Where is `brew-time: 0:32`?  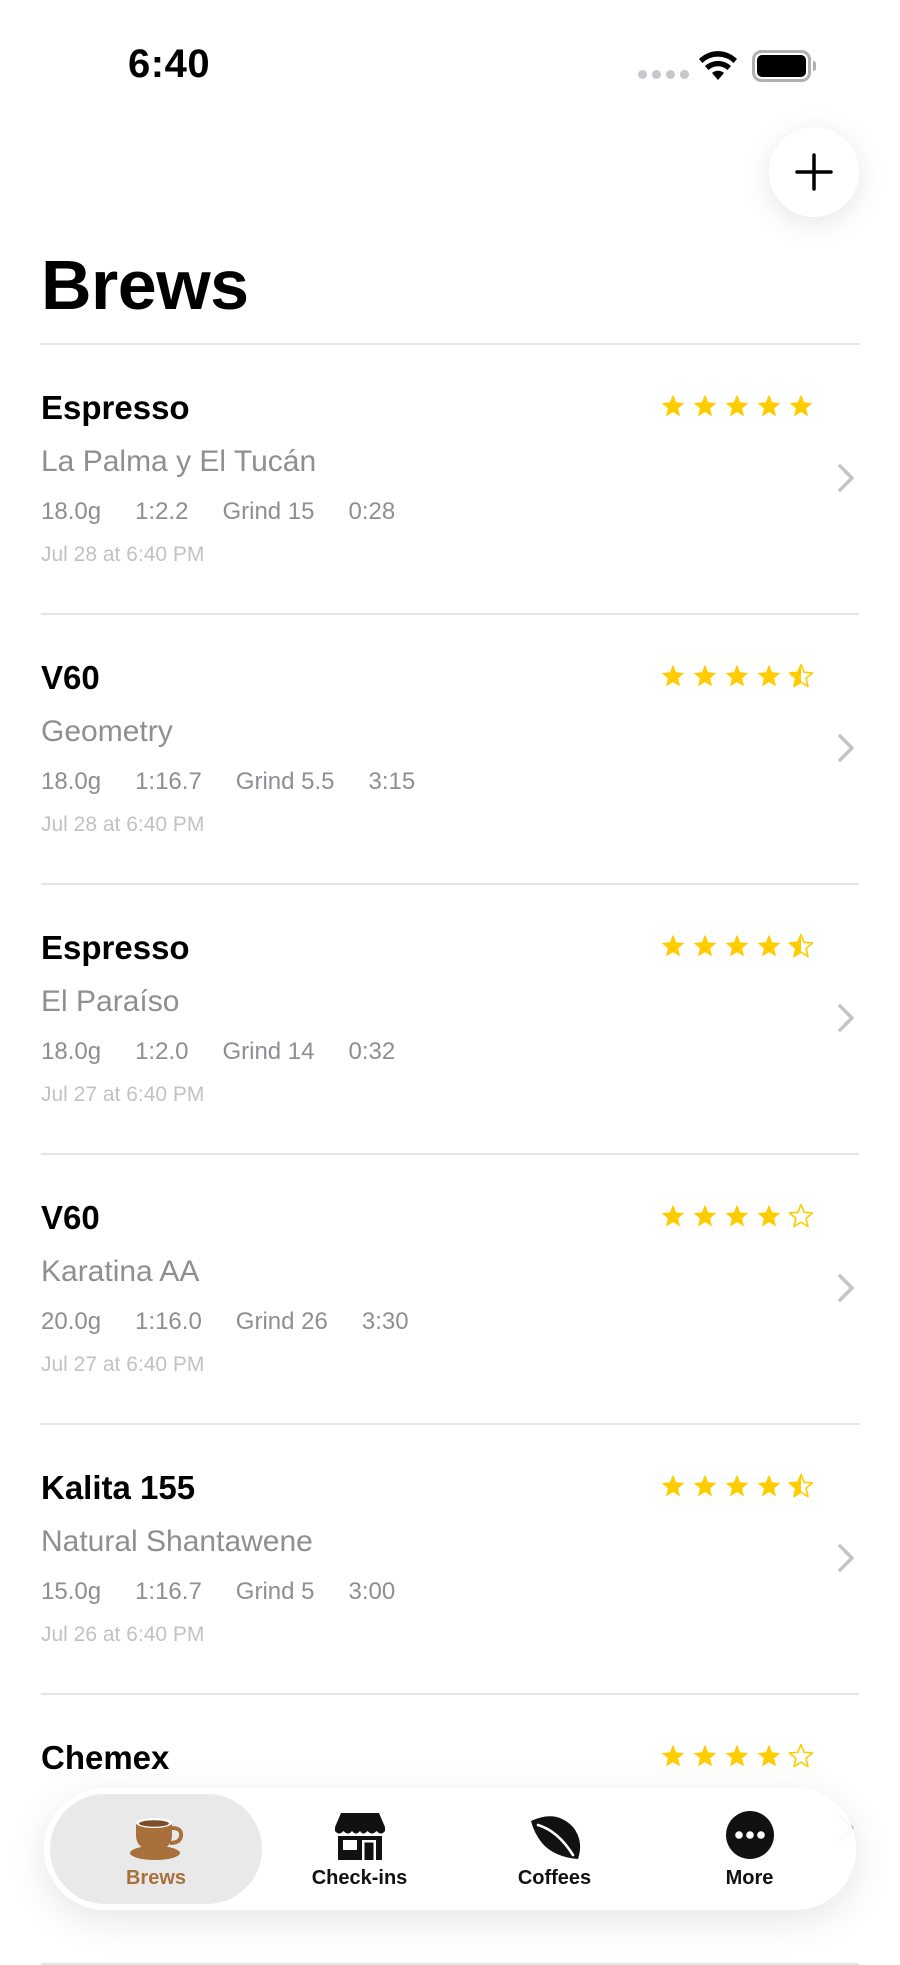
brew-time: 0:32 is located at coordinates (372, 1051).